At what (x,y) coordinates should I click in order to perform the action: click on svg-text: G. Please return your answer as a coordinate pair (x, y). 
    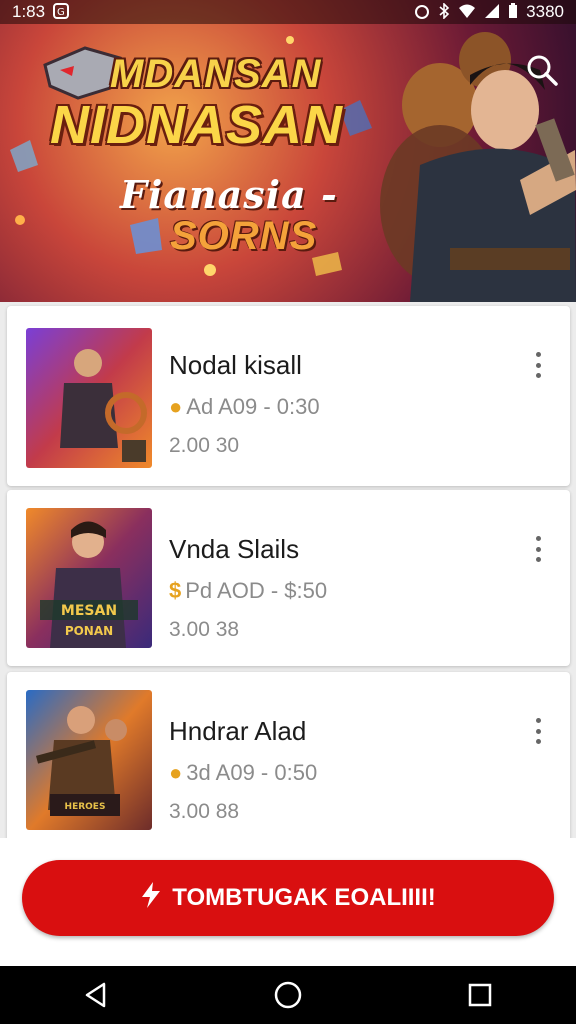
    Looking at the image, I should click on (61, 12).